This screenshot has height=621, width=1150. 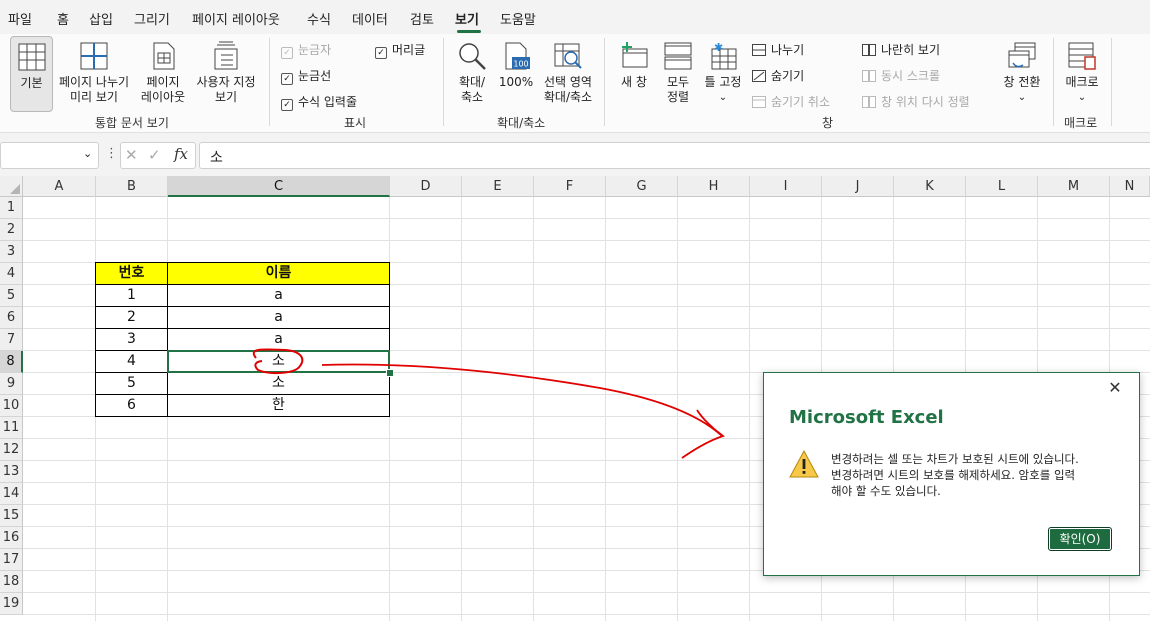 What do you see at coordinates (31, 83) in the screenshot?
I see `normal-view-label: 기본` at bounding box center [31, 83].